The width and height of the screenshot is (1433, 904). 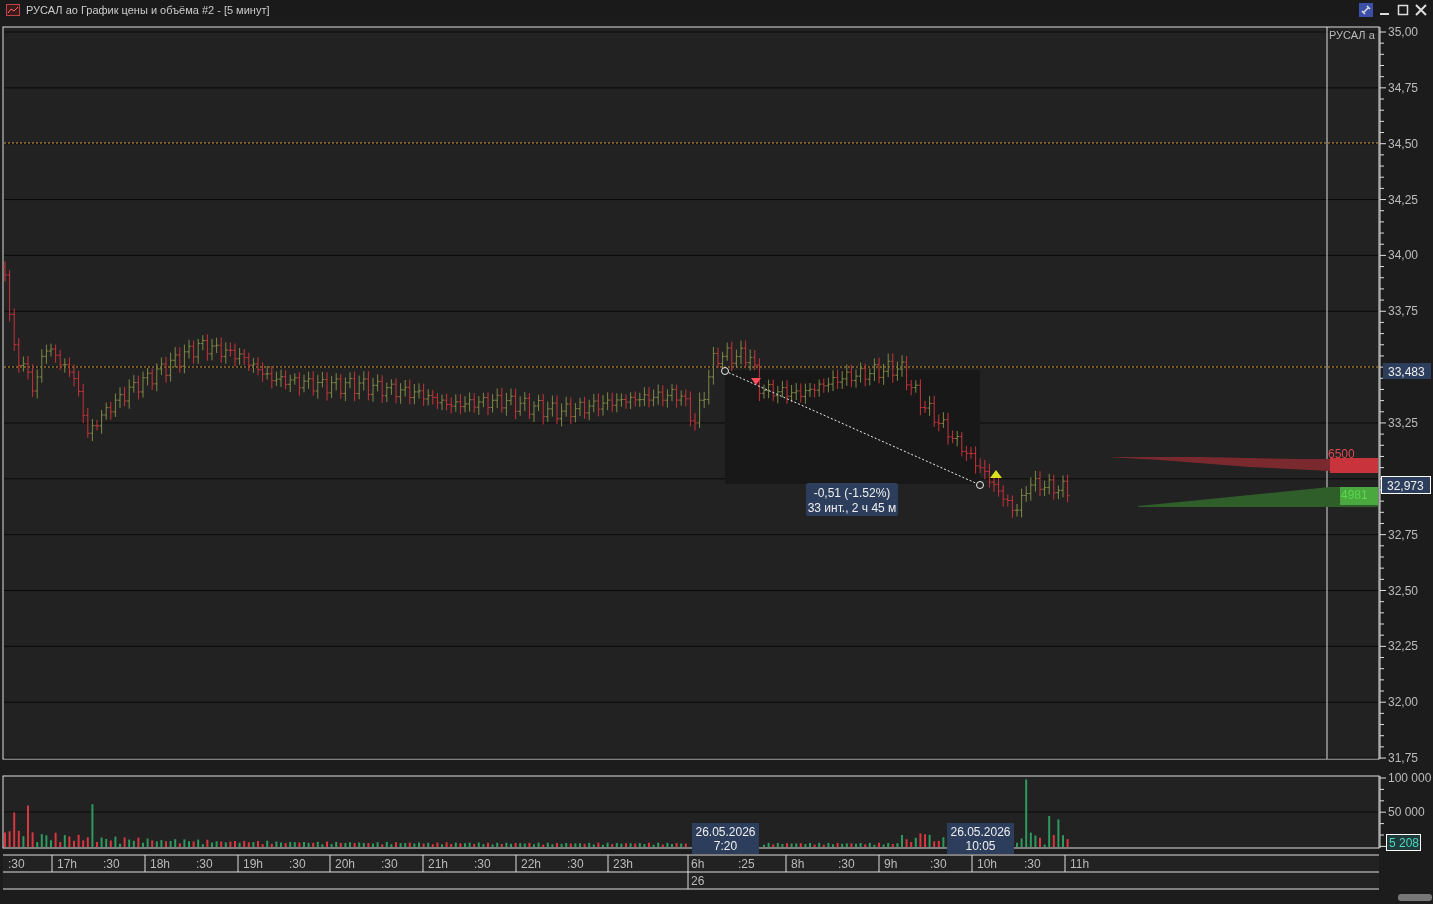 What do you see at coordinates (160, 864) in the screenshot?
I see `time-axis-label: 18h` at bounding box center [160, 864].